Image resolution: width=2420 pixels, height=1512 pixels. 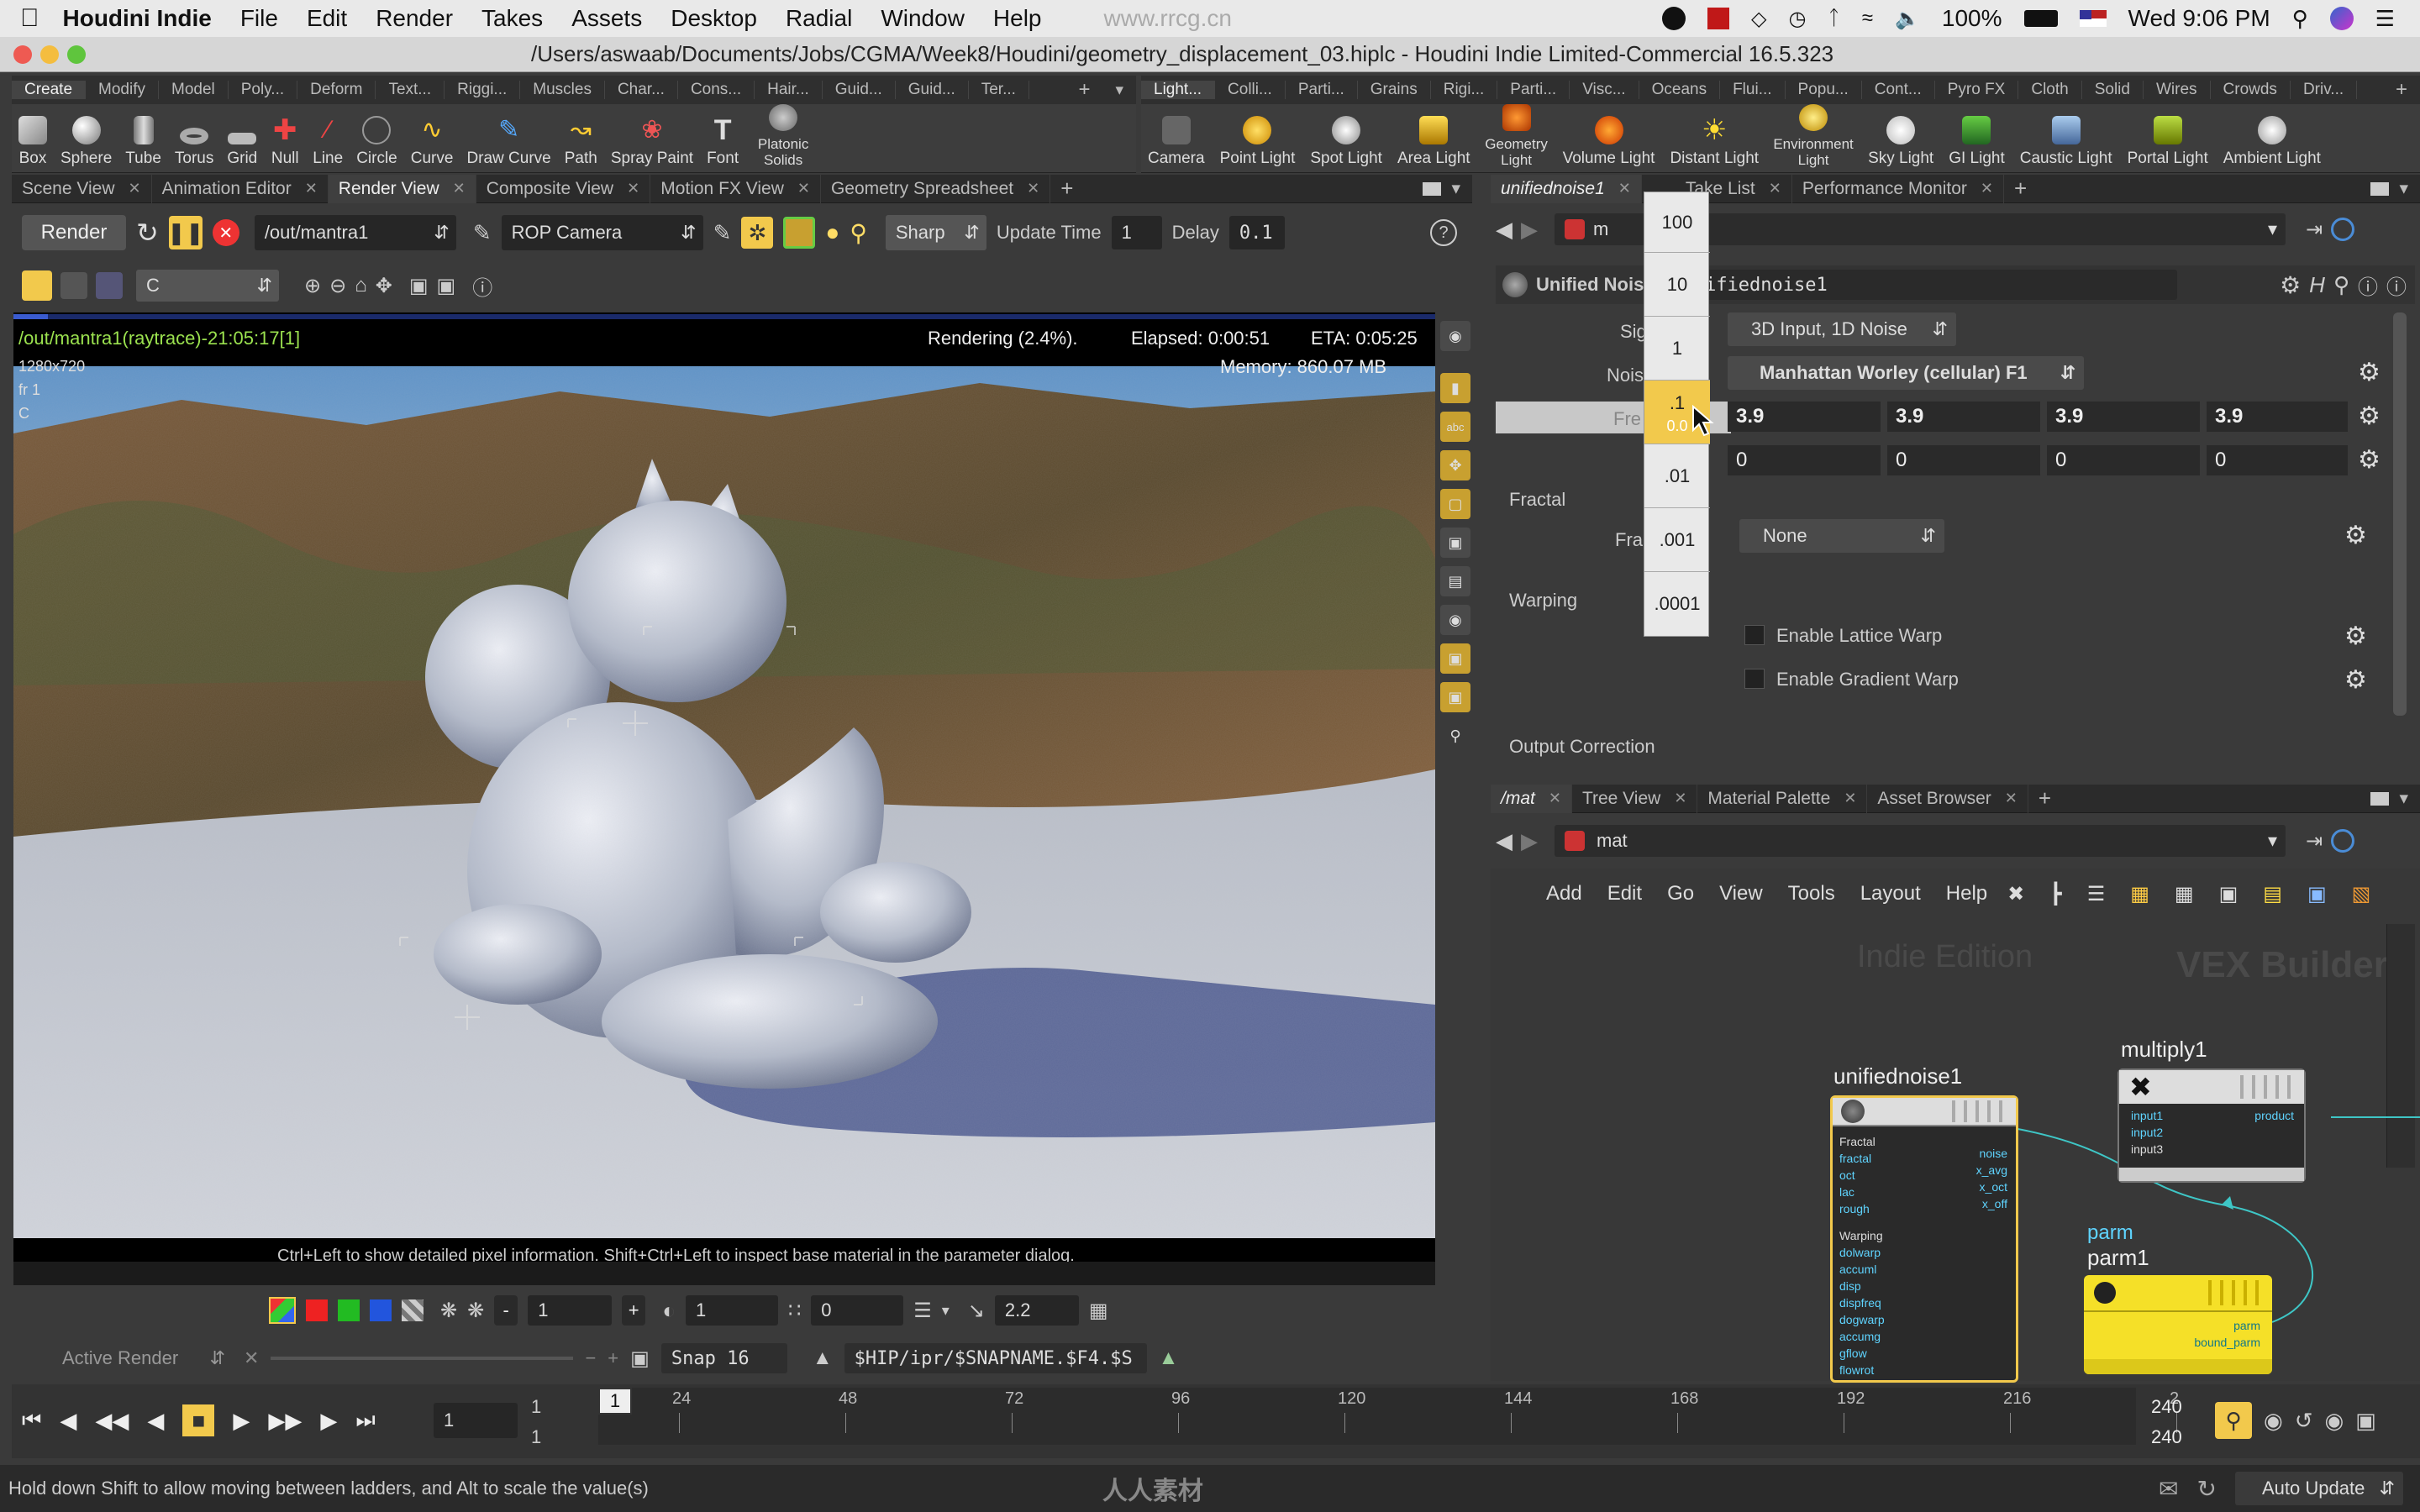 I want to click on eye-icon: ◉, so click(x=1455, y=336).